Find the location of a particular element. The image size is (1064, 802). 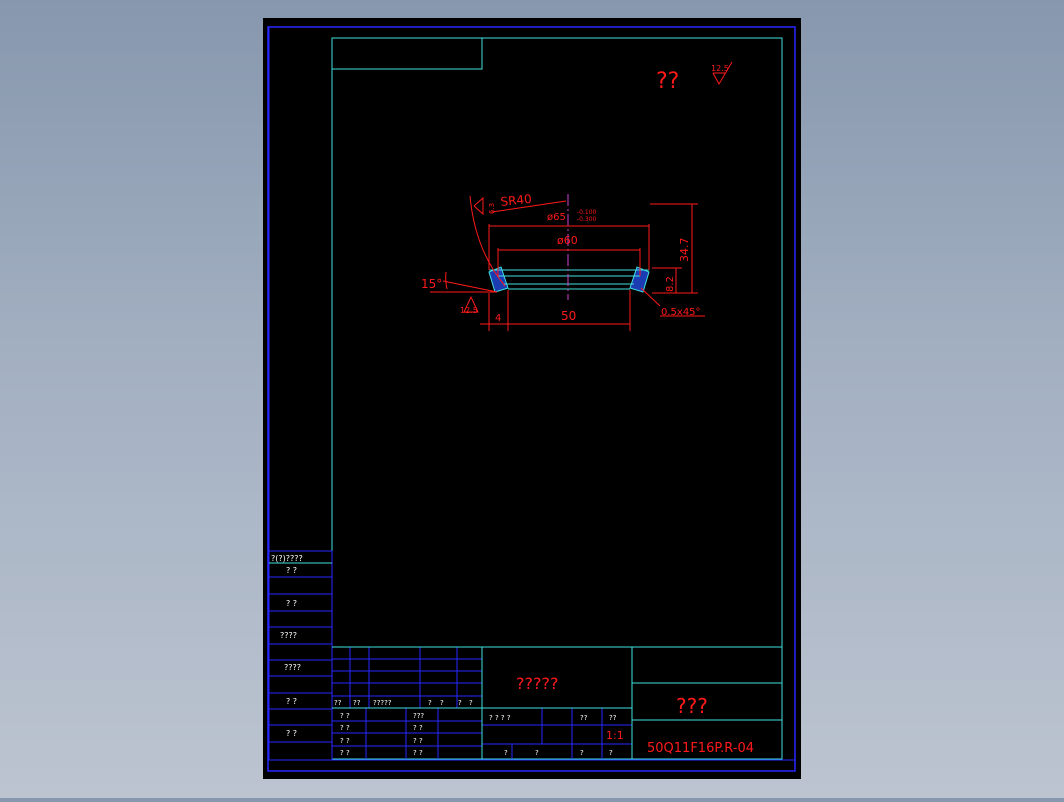

dim-w50: 50 is located at coordinates (568, 316).